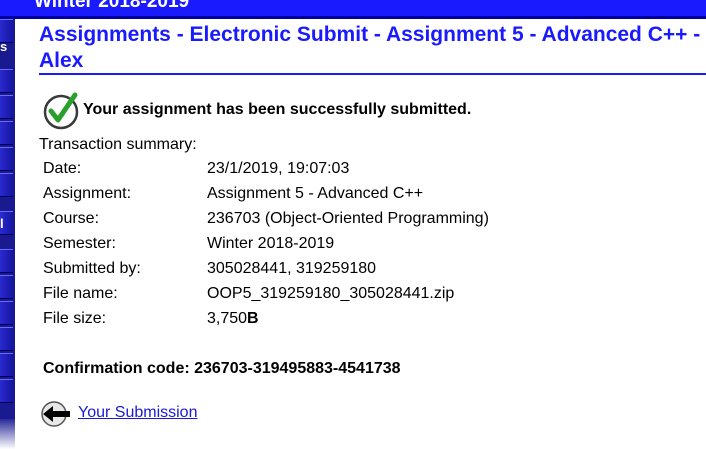 The height and width of the screenshot is (449, 706). What do you see at coordinates (353, 17) in the screenshot?
I see `header-divider` at bounding box center [353, 17].